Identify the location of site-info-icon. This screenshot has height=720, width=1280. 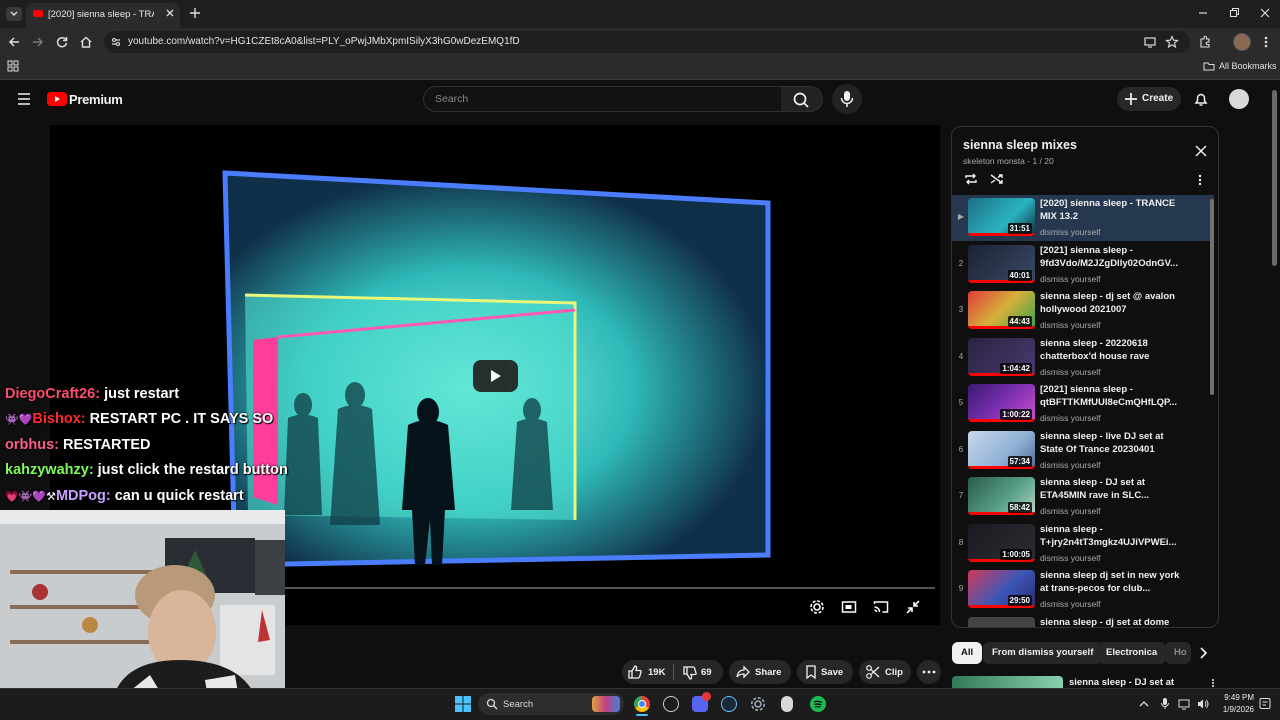
(116, 42).